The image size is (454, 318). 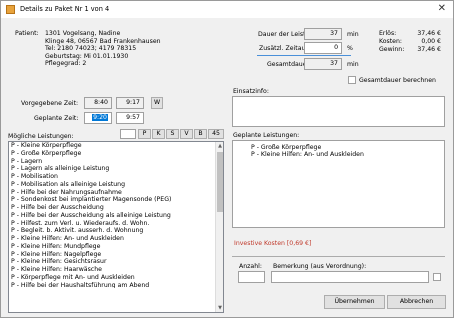 What do you see at coordinates (338, 256) in the screenshot?
I see `separator` at bounding box center [338, 256].